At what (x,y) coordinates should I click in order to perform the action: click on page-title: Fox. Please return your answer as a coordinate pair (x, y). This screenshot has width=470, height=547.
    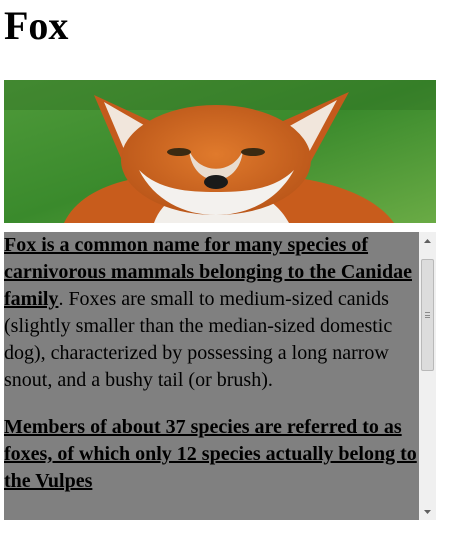
    Looking at the image, I should click on (36, 25).